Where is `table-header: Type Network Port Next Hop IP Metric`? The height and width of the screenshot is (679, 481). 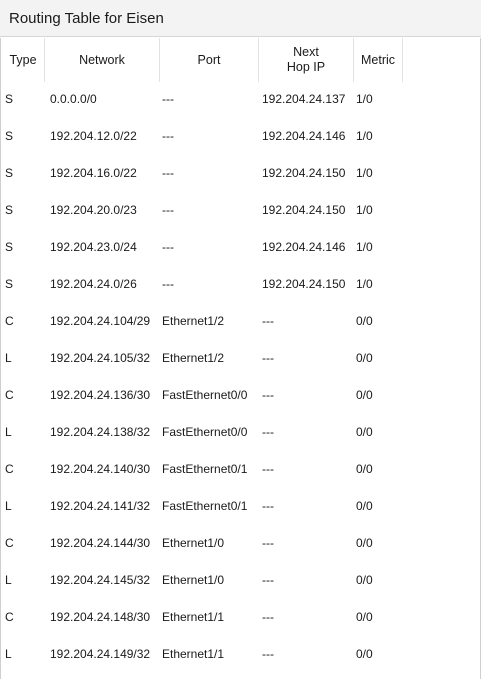
table-header: Type Network Port Next Hop IP Metric is located at coordinates (241, 60).